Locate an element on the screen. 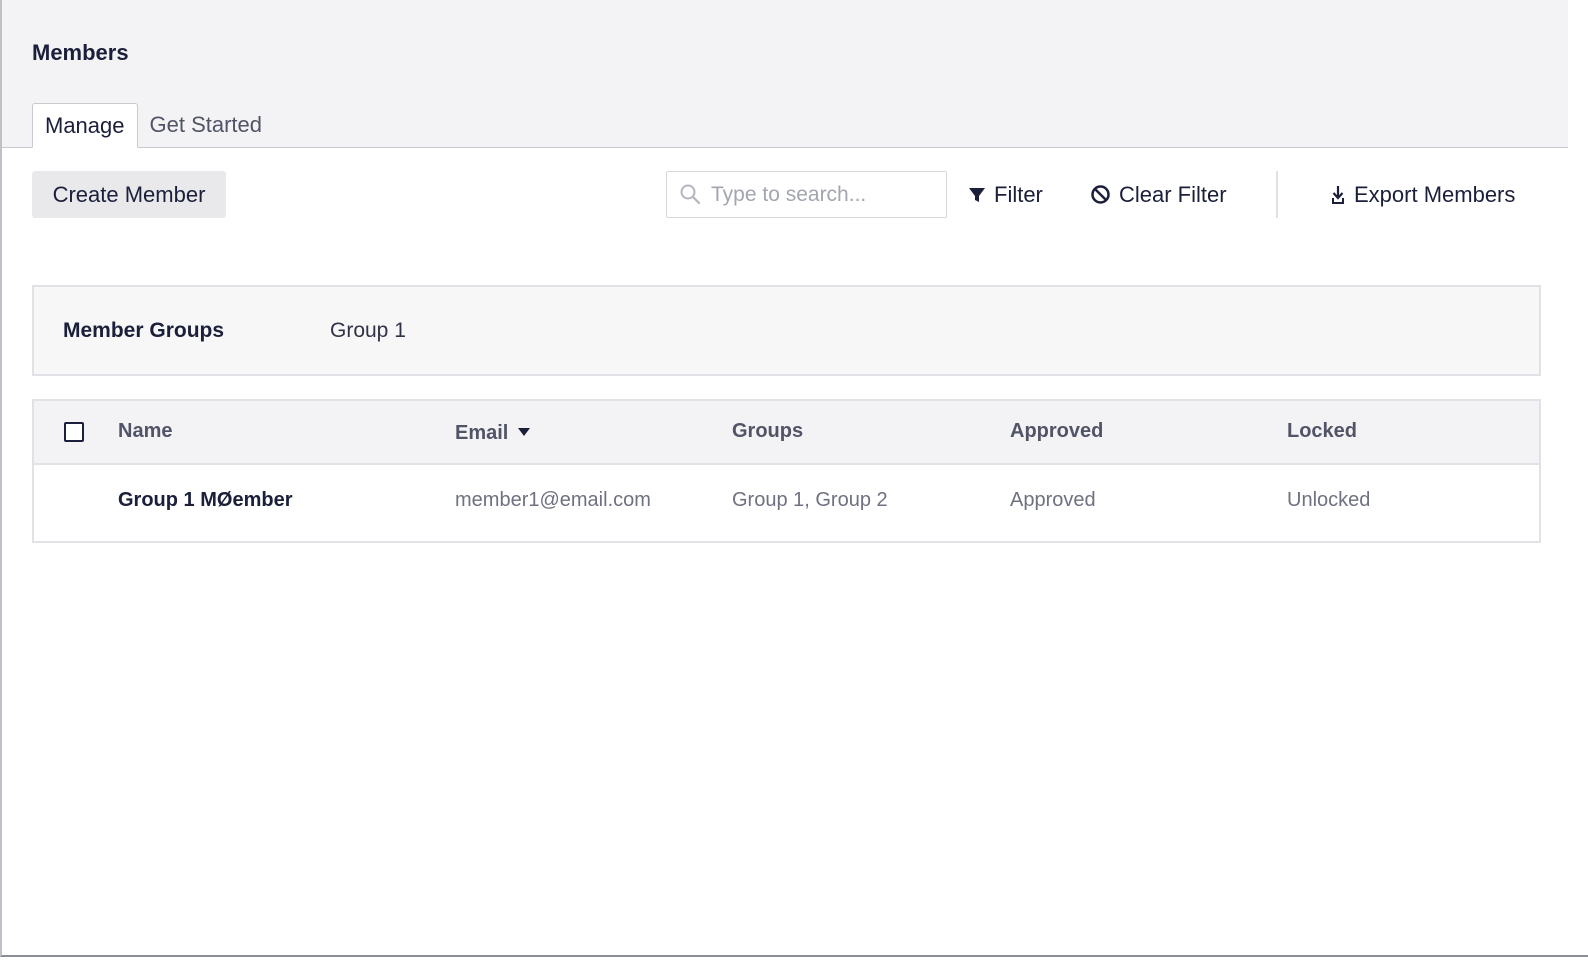 The height and width of the screenshot is (969, 1588). page-title: Members is located at coordinates (80, 52).